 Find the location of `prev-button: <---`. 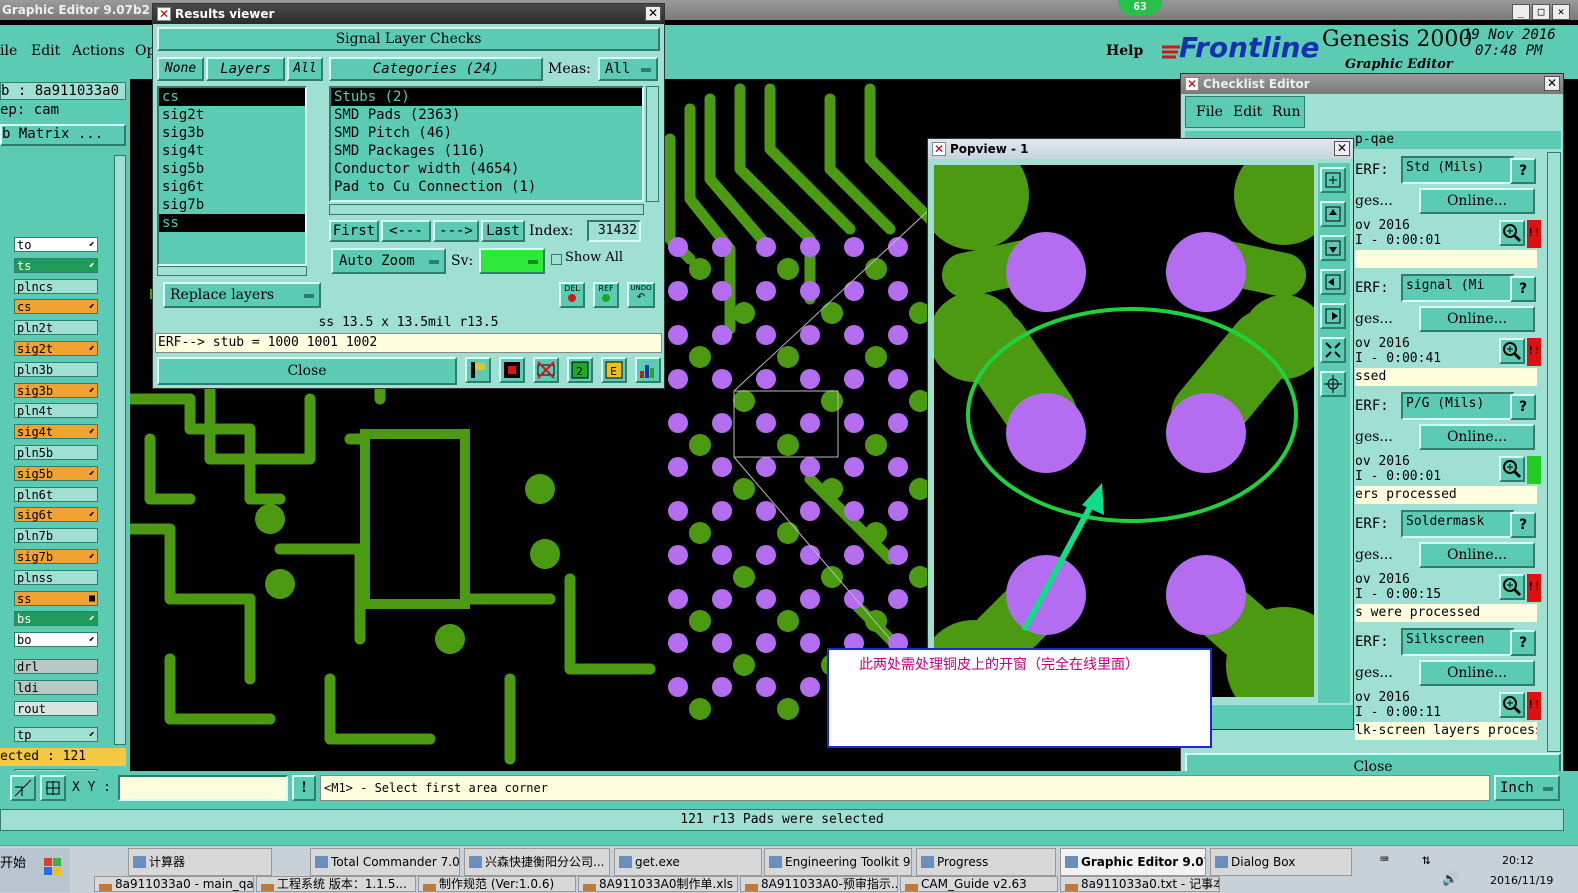

prev-button: <--- is located at coordinates (406, 231).